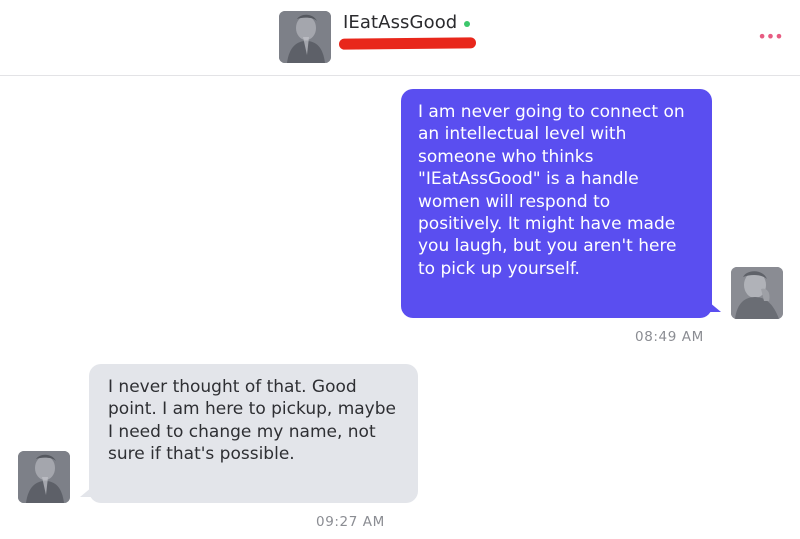  I want to click on more-dots-icon: •••, so click(770, 36).